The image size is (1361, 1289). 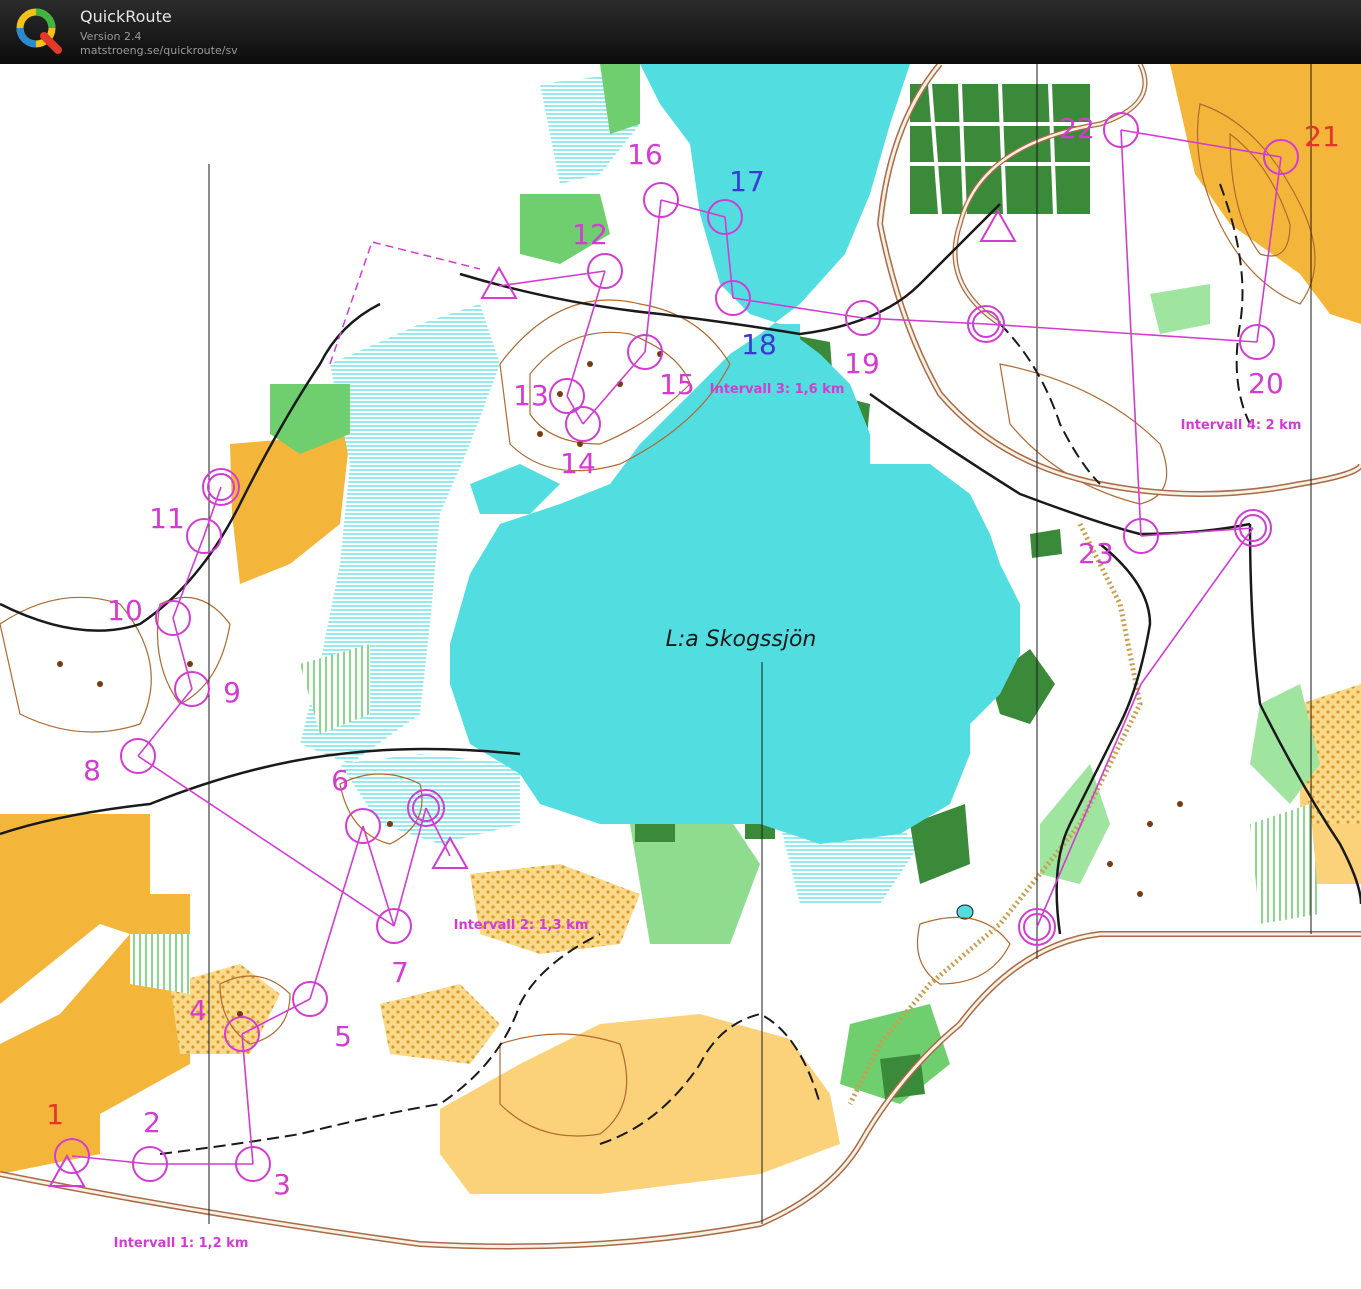 I want to click on marsh-southwest, so click(x=430, y=799).